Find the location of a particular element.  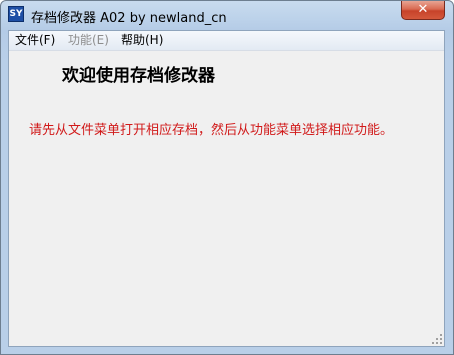

window-title: 存档修改器 A02 by newland_cn is located at coordinates (129, 18).